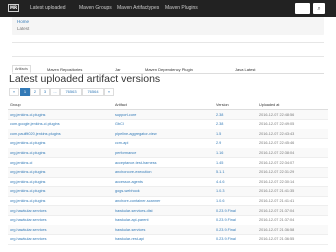  I want to click on pagination-page-76563: 76563, so click(71, 92).